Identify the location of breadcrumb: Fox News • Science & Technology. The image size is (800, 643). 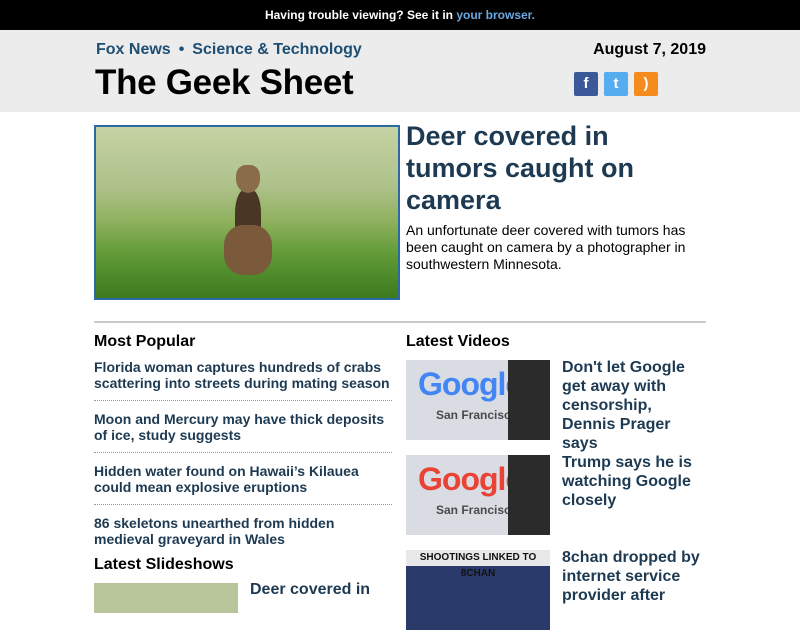
(229, 50).